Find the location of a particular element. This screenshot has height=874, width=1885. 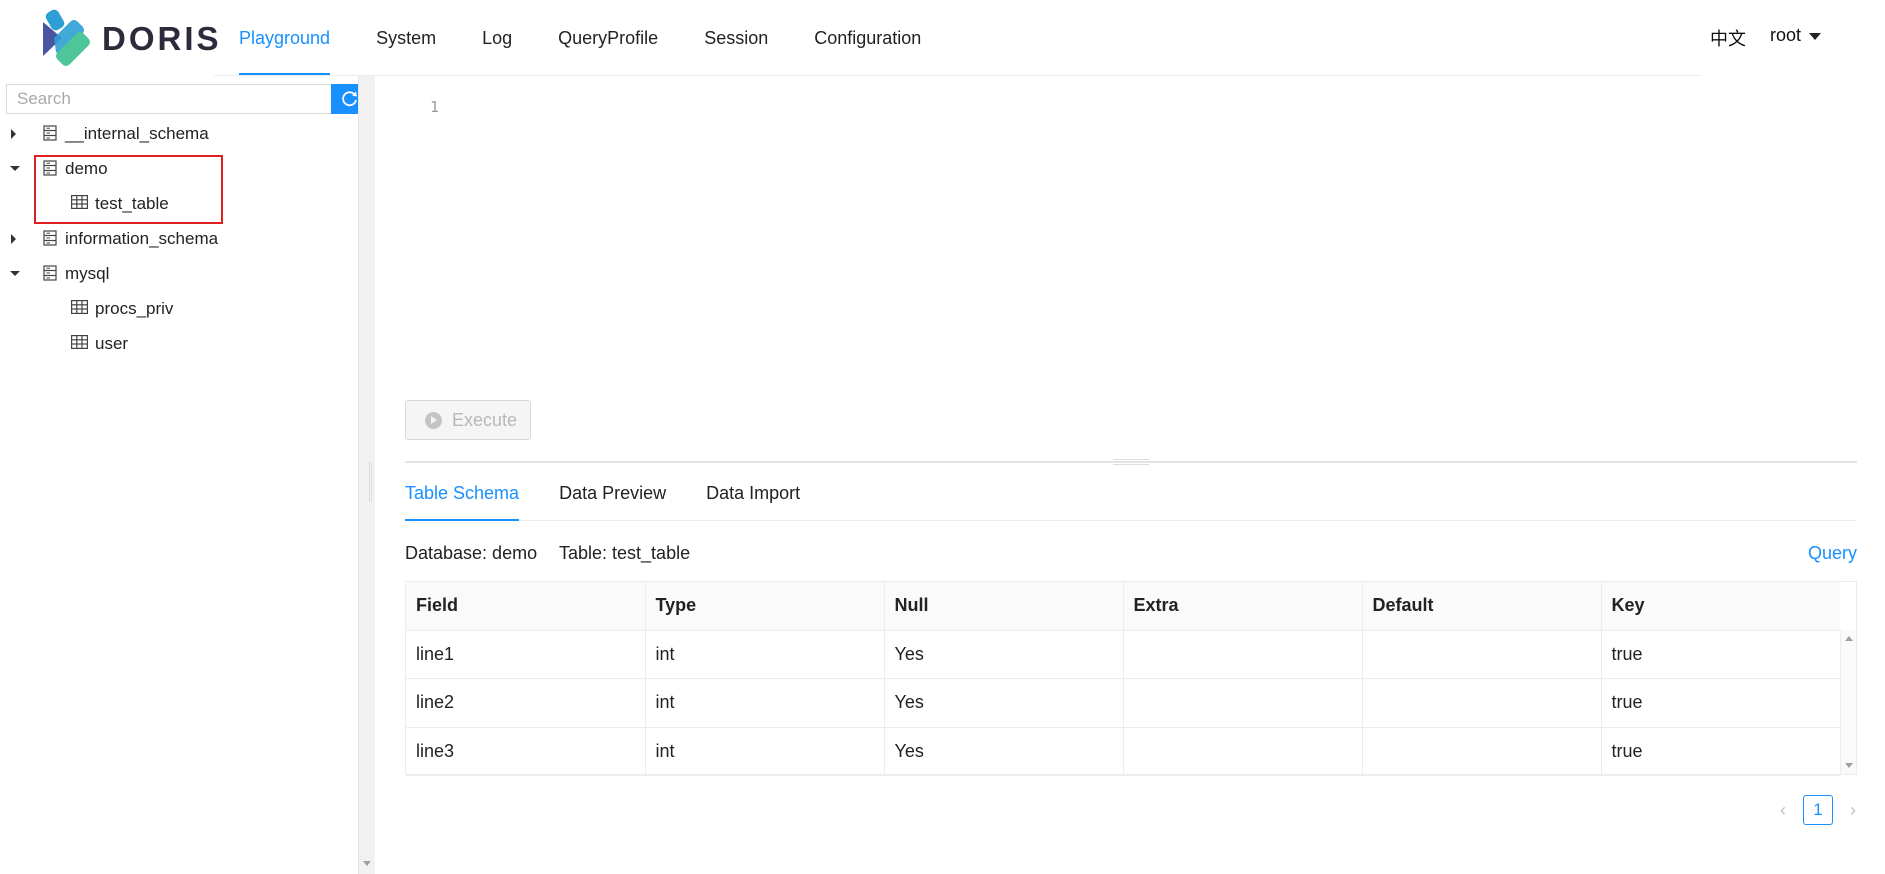

nav-session: Session is located at coordinates (736, 38).